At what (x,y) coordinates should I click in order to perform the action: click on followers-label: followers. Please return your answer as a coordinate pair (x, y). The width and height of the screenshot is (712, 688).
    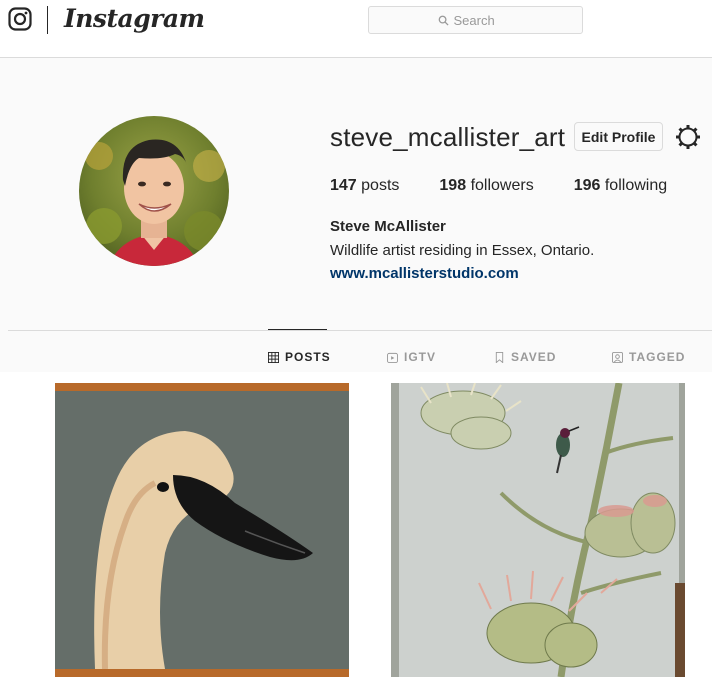
    Looking at the image, I should click on (502, 185).